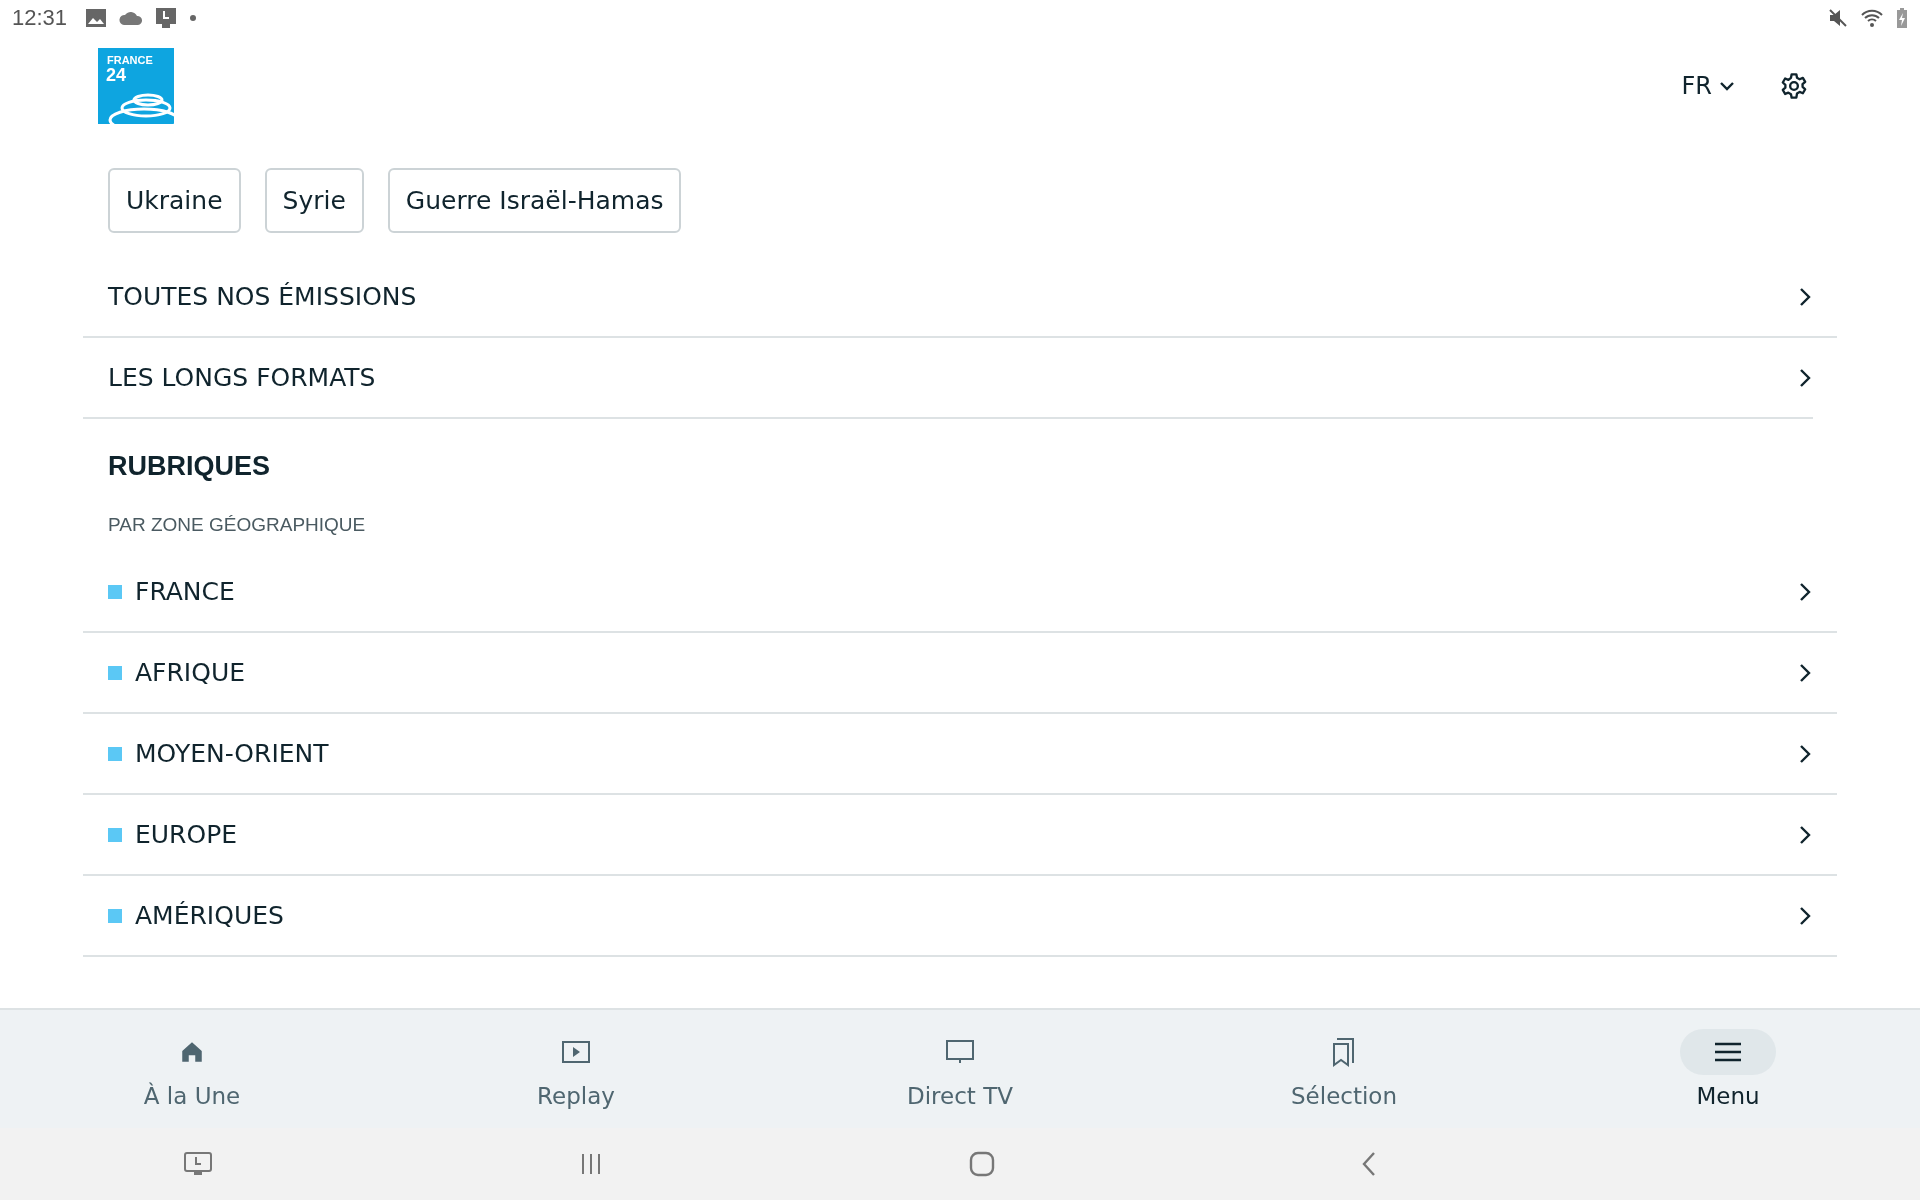 This screenshot has height=1200, width=1920. Describe the element at coordinates (1902, 18) in the screenshot. I see `battery-icon` at that location.